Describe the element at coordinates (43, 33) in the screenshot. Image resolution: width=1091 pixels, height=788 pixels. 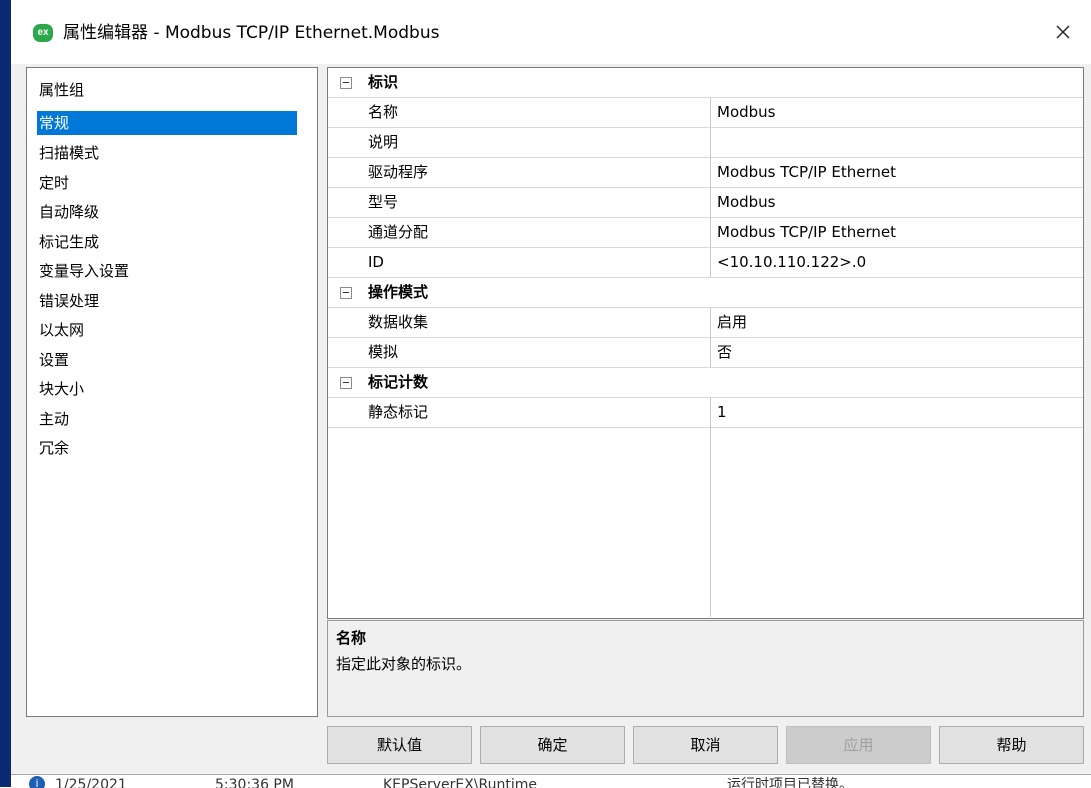
I see `kepserver-ex-icon: ex` at that location.